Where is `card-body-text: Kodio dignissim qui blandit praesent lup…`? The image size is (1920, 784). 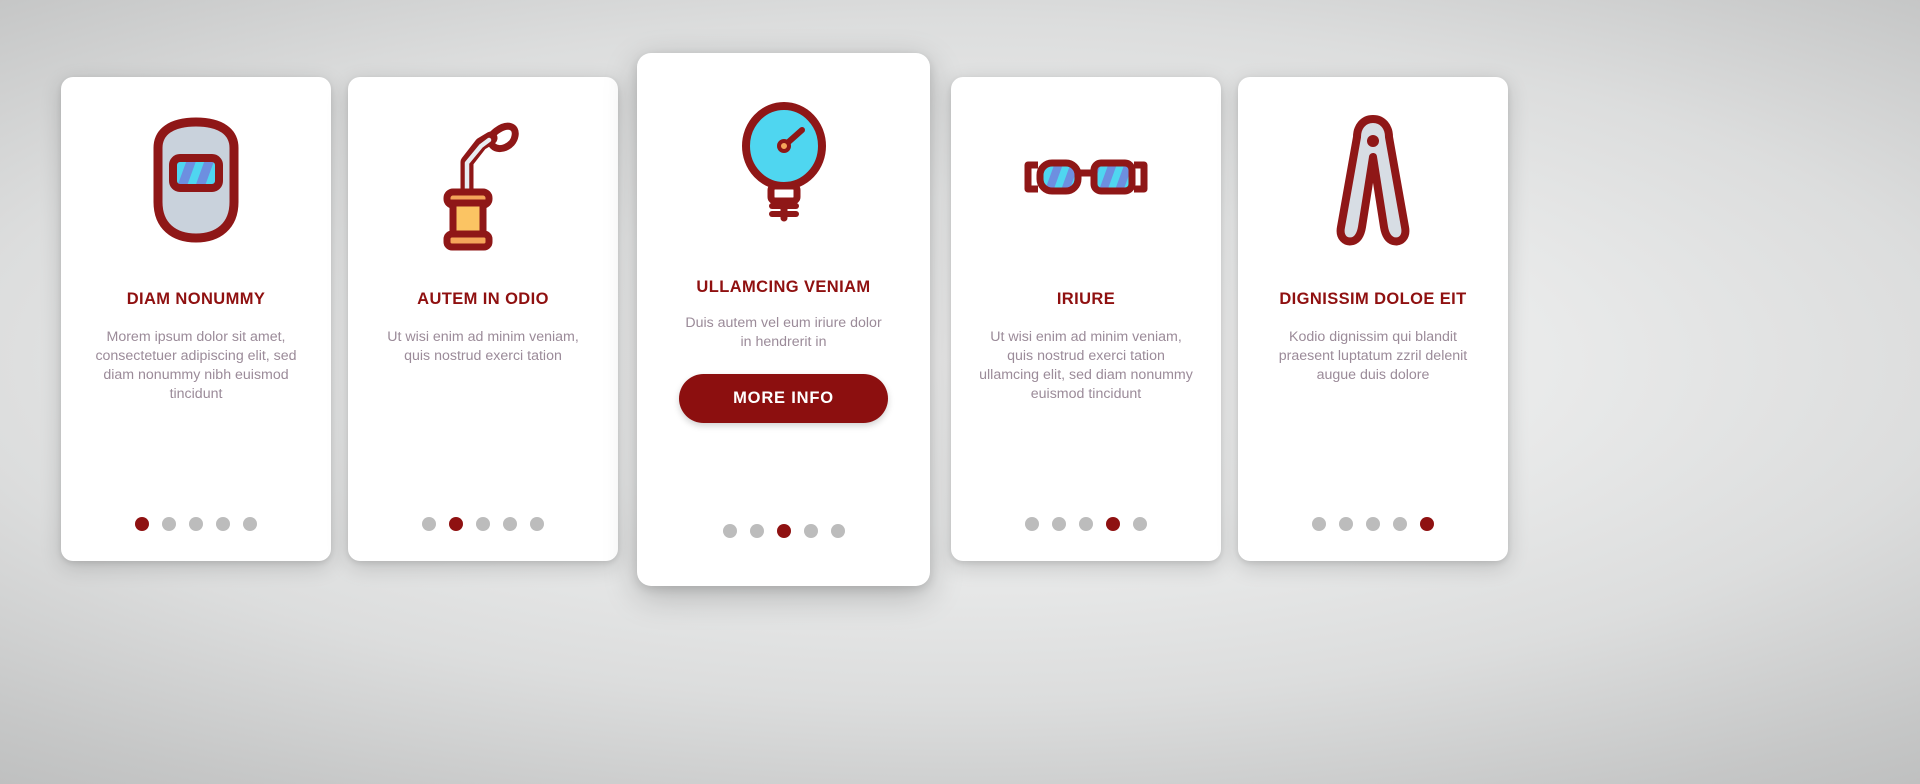
card-body-text: Kodio dignissim qui blandit praesent lup… is located at coordinates (1373, 356).